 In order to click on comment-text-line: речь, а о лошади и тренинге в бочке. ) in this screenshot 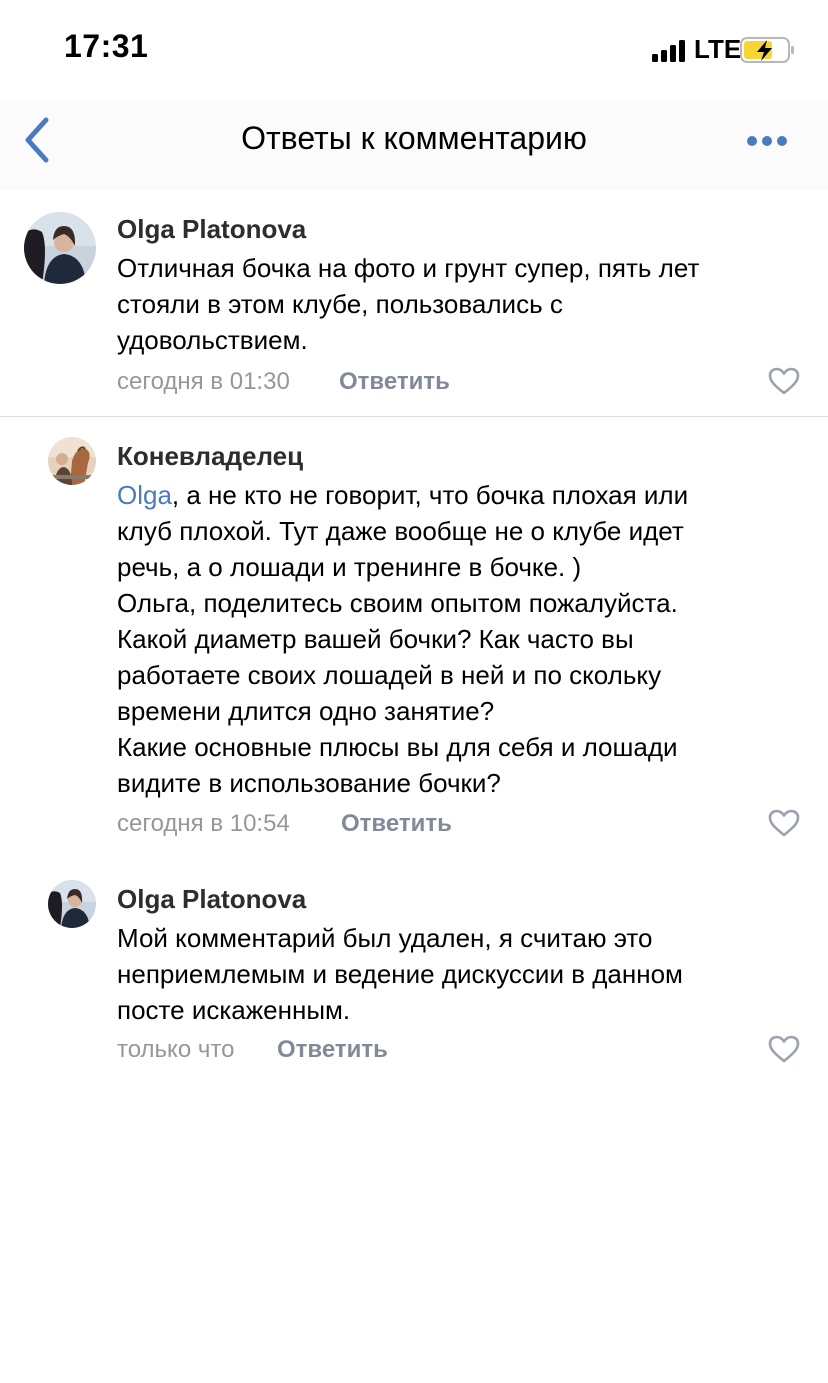, I will do `click(349, 567)`.